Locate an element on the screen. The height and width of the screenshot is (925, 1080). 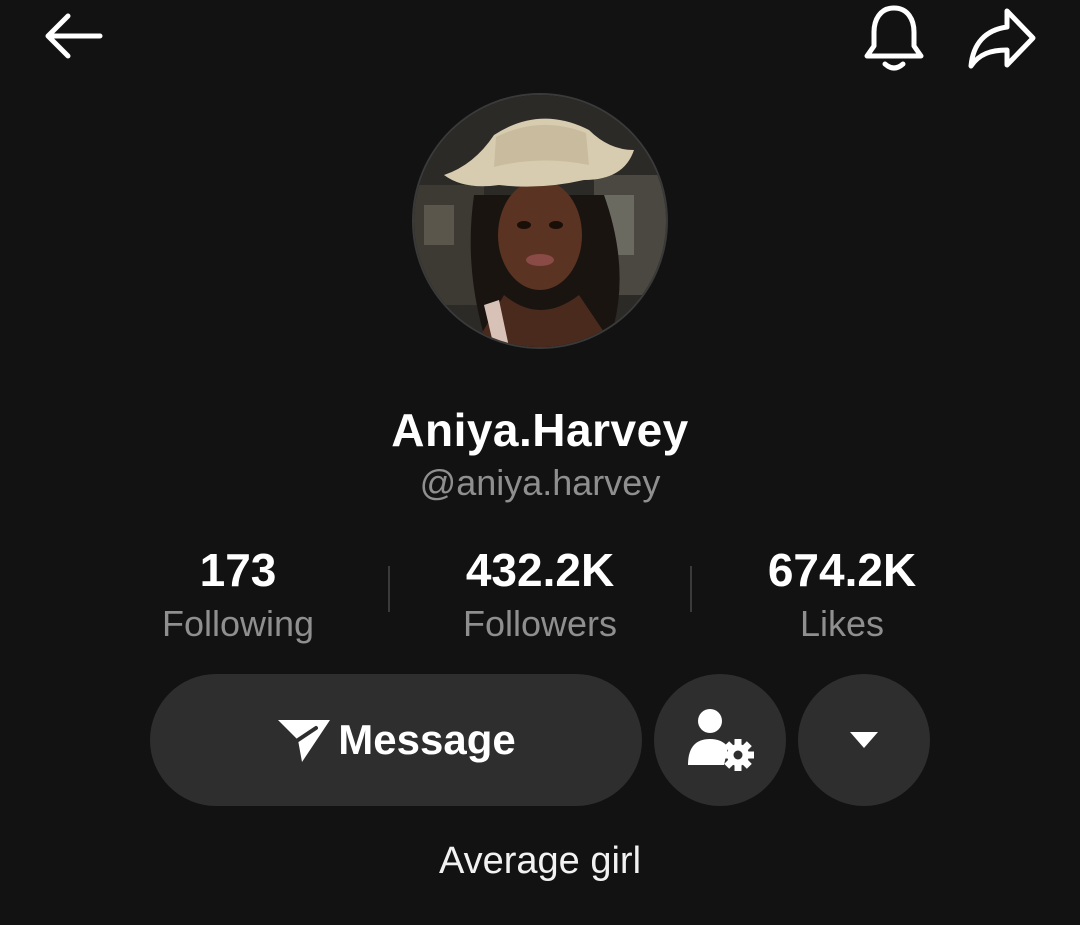
share-button is located at coordinates (1002, 38).